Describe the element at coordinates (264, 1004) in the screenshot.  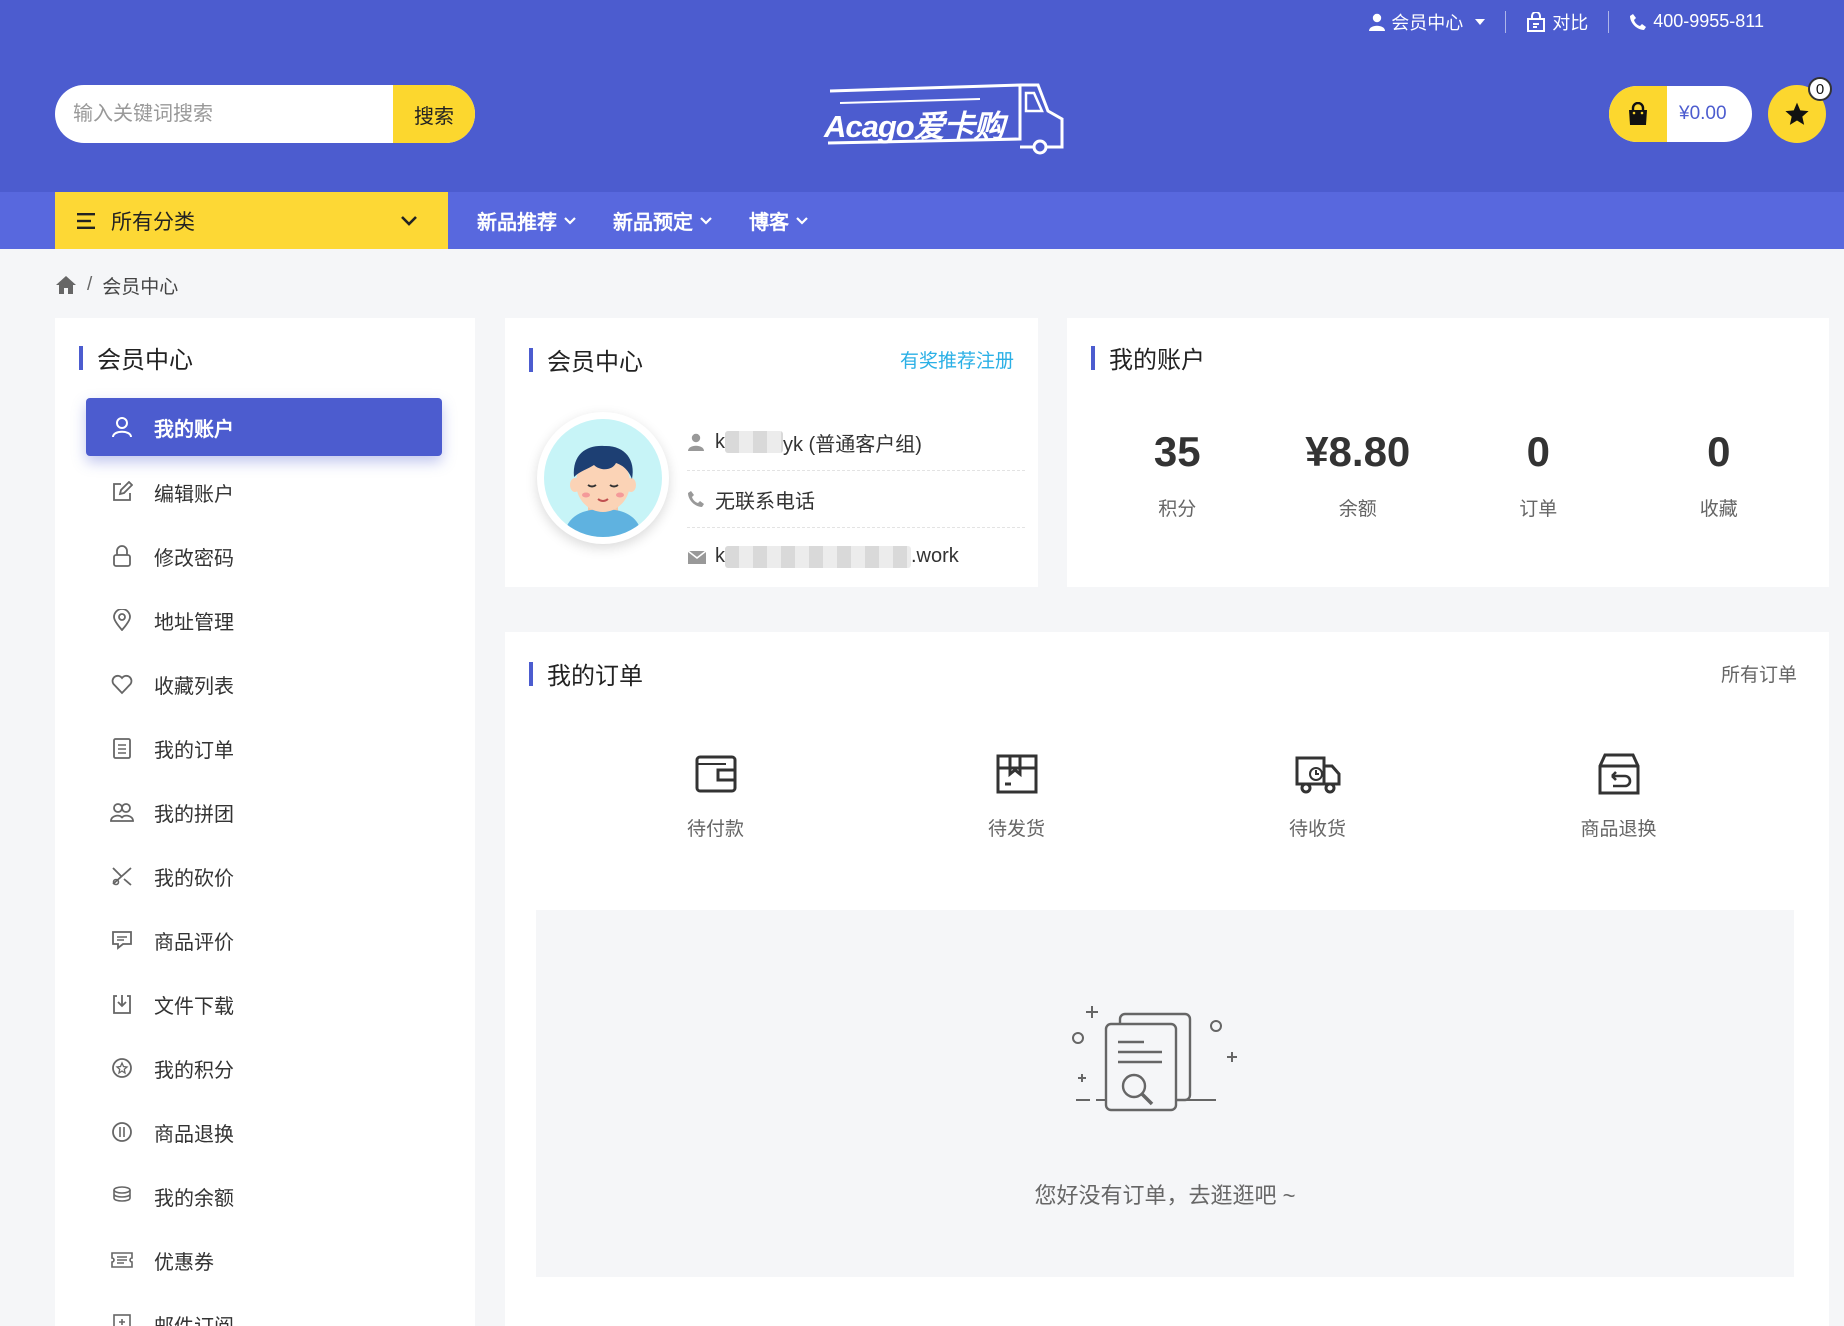
I see `sidebar-item-downloads: 文件下载` at that location.